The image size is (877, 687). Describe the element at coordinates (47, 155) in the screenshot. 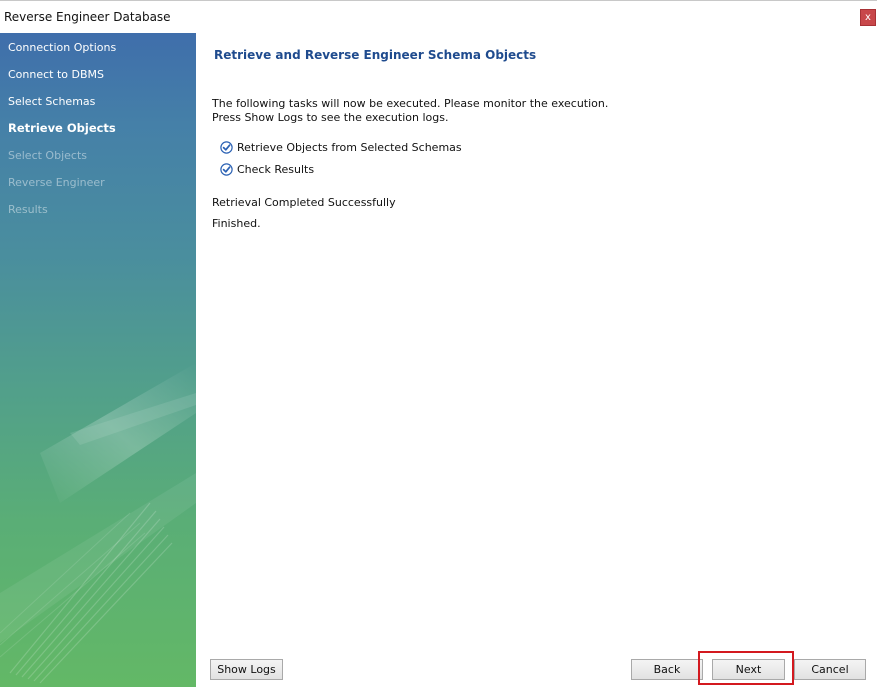

I see `sidebar-item-select-objects: Select Objects` at that location.